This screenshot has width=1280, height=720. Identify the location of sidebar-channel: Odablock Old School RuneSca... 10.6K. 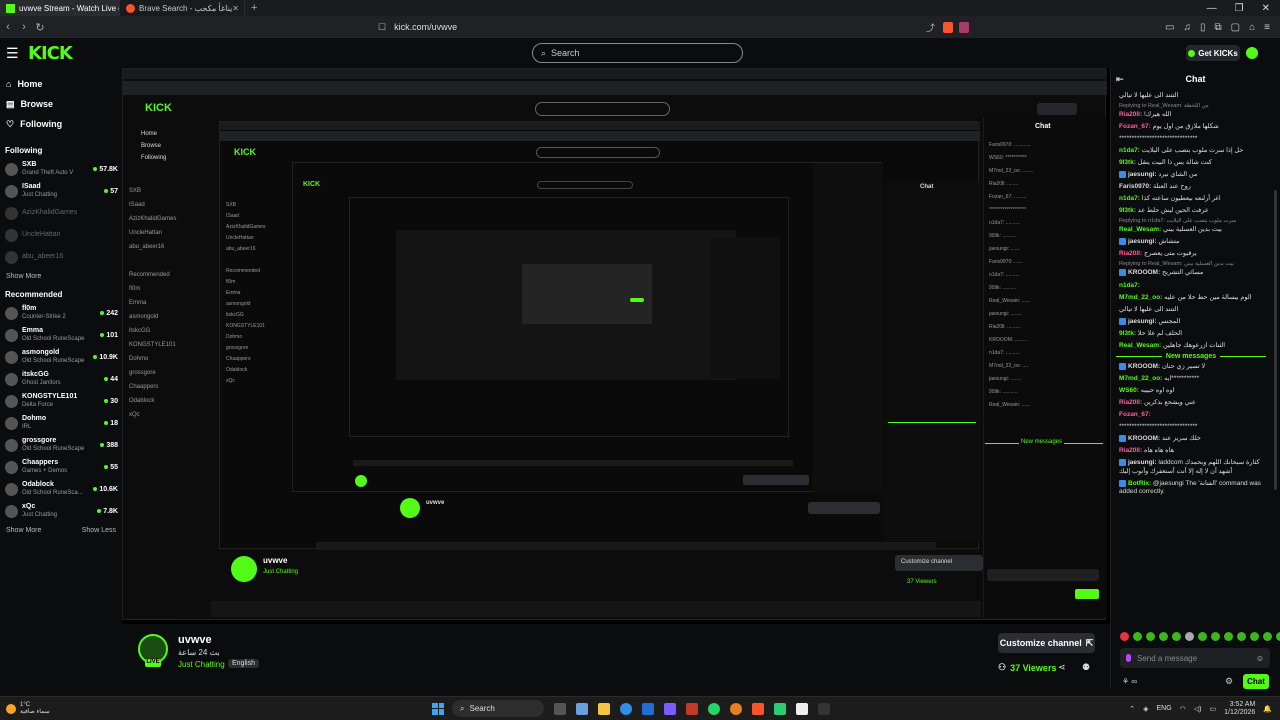
(61, 489).